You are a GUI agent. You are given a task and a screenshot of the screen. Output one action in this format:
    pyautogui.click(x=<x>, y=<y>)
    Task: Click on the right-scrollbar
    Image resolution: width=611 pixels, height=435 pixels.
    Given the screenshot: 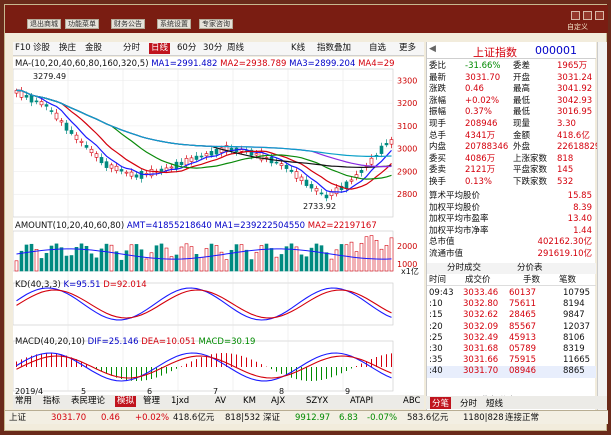 What is the action you would take?
    pyautogui.click(x=602, y=227)
    